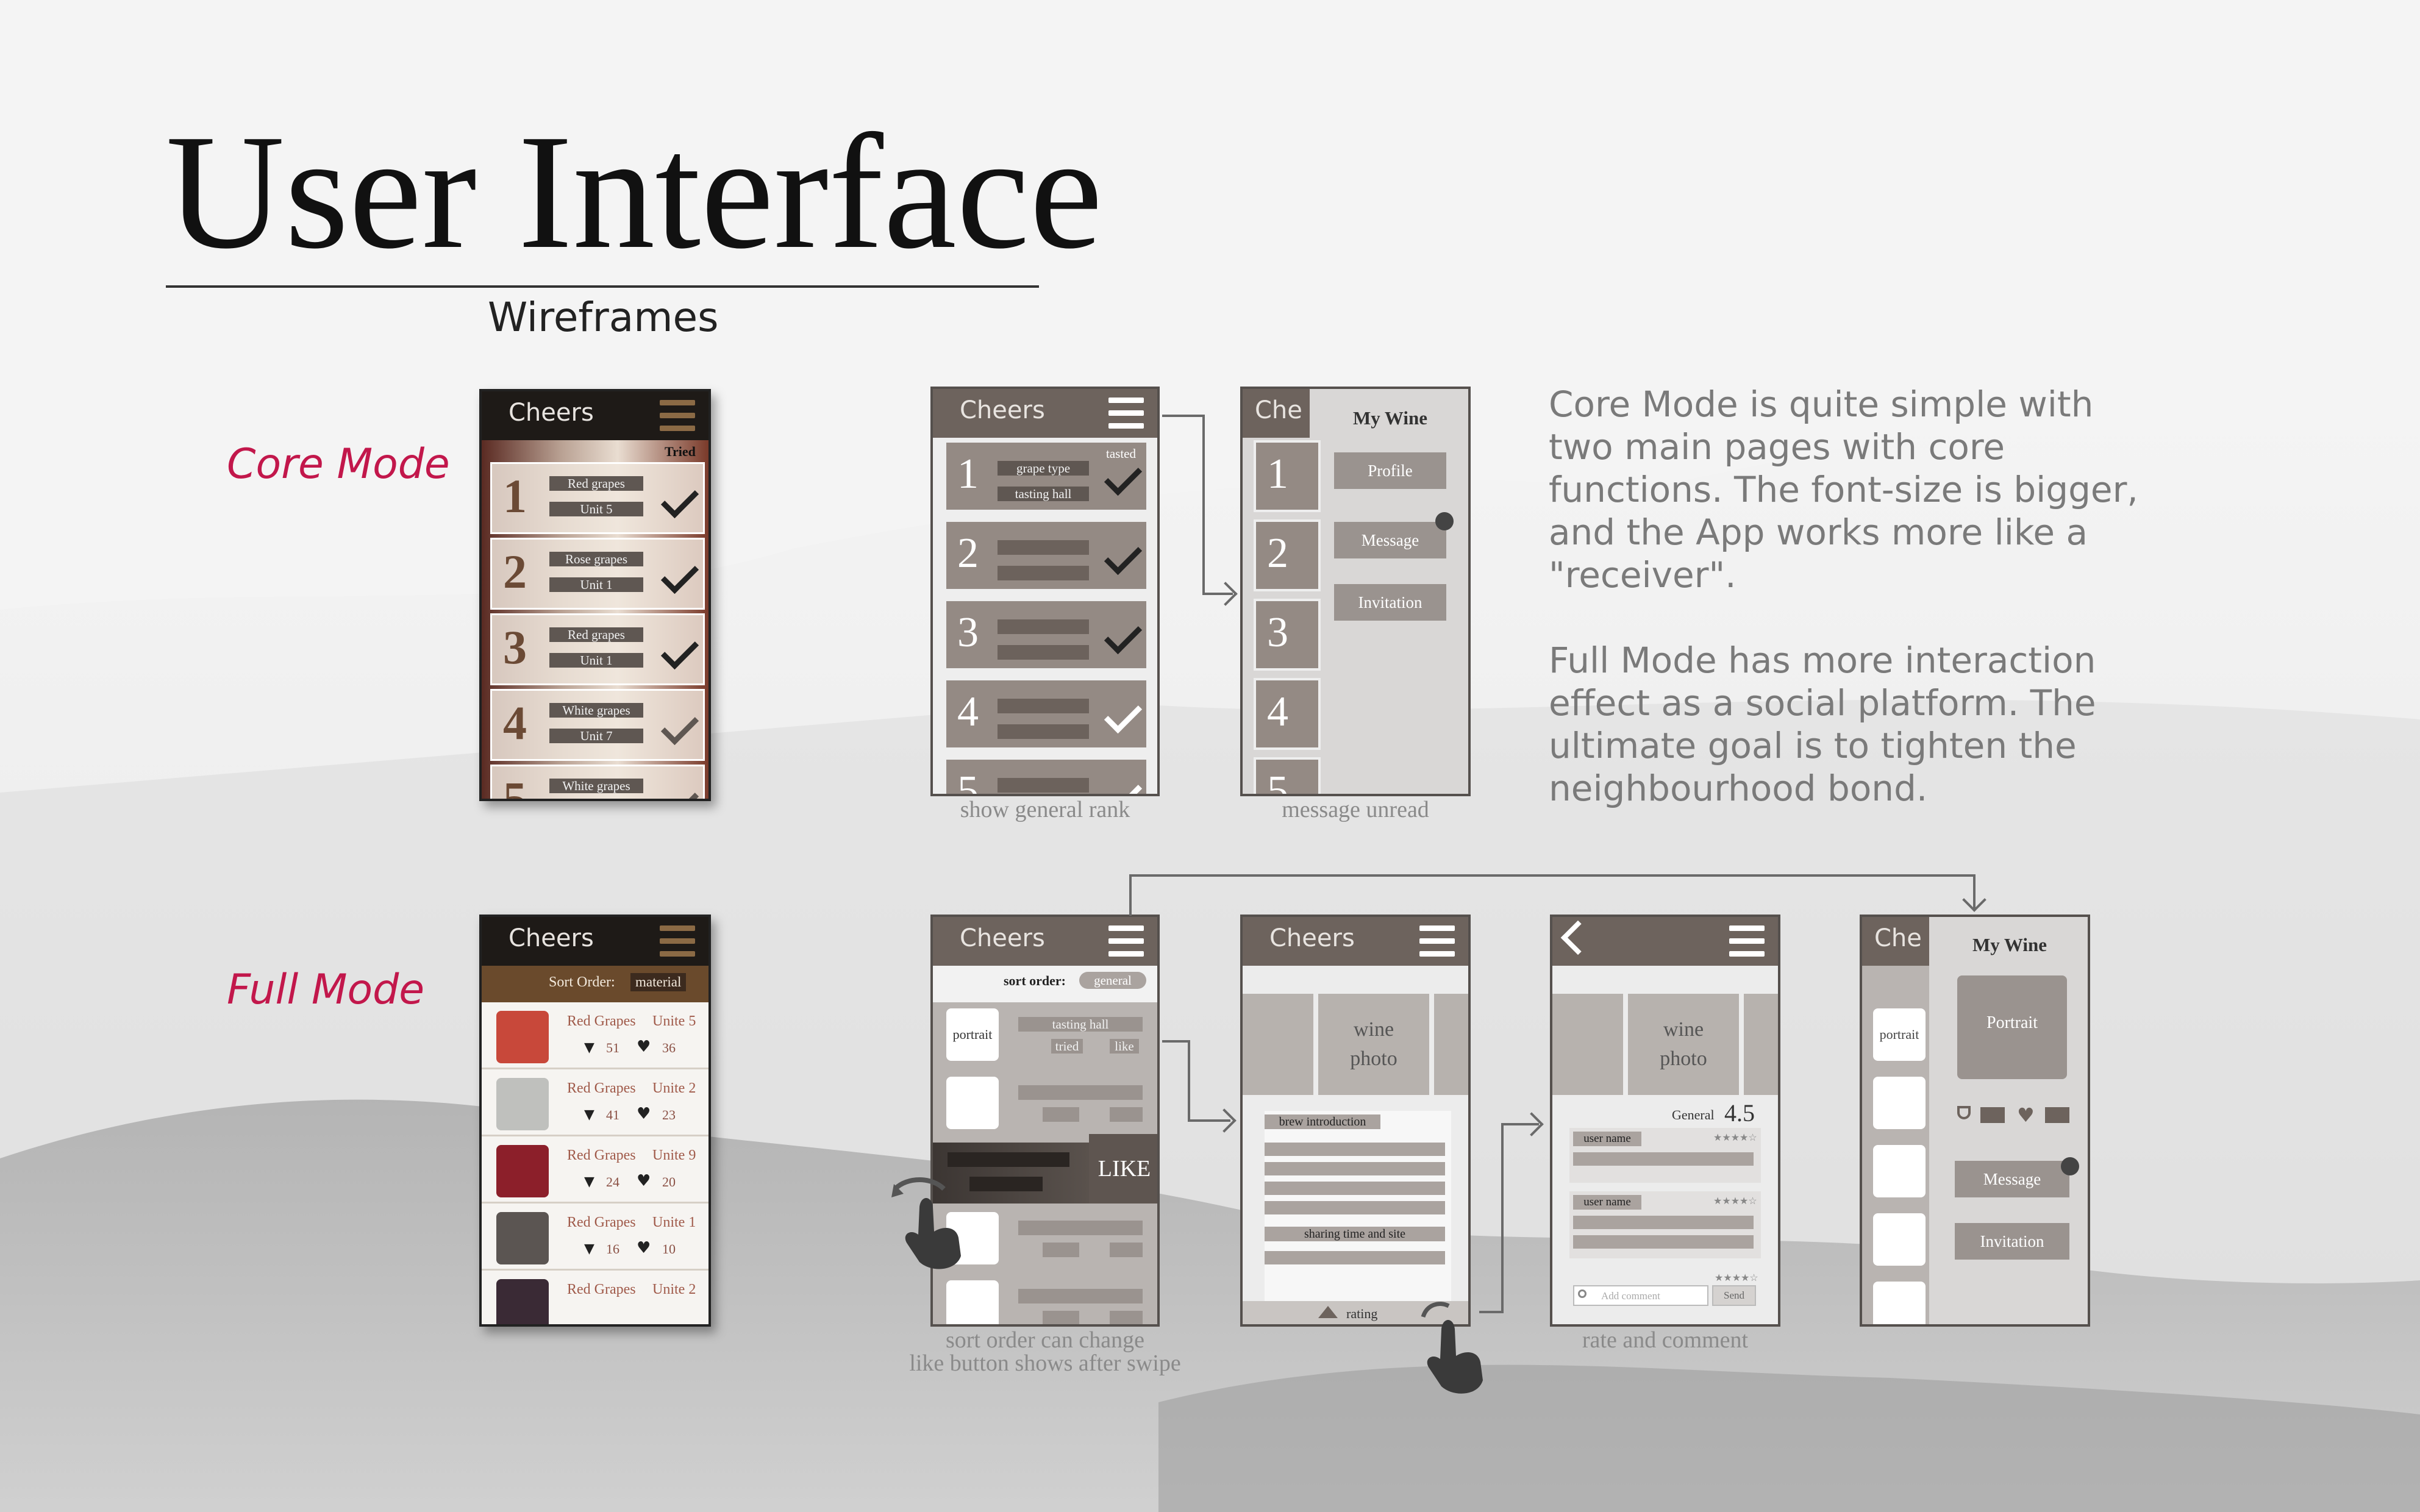 This screenshot has height=1512, width=2420. I want to click on wine-glass-icon: ▼, so click(589, 1249).